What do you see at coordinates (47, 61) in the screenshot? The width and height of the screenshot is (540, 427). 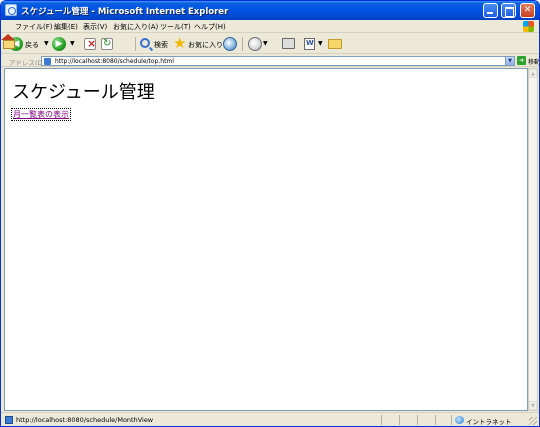 I see `page-icon` at bounding box center [47, 61].